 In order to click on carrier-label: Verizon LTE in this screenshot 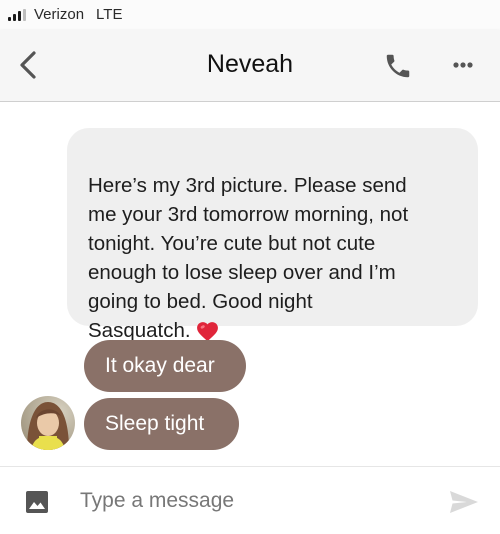, I will do `click(78, 14)`.